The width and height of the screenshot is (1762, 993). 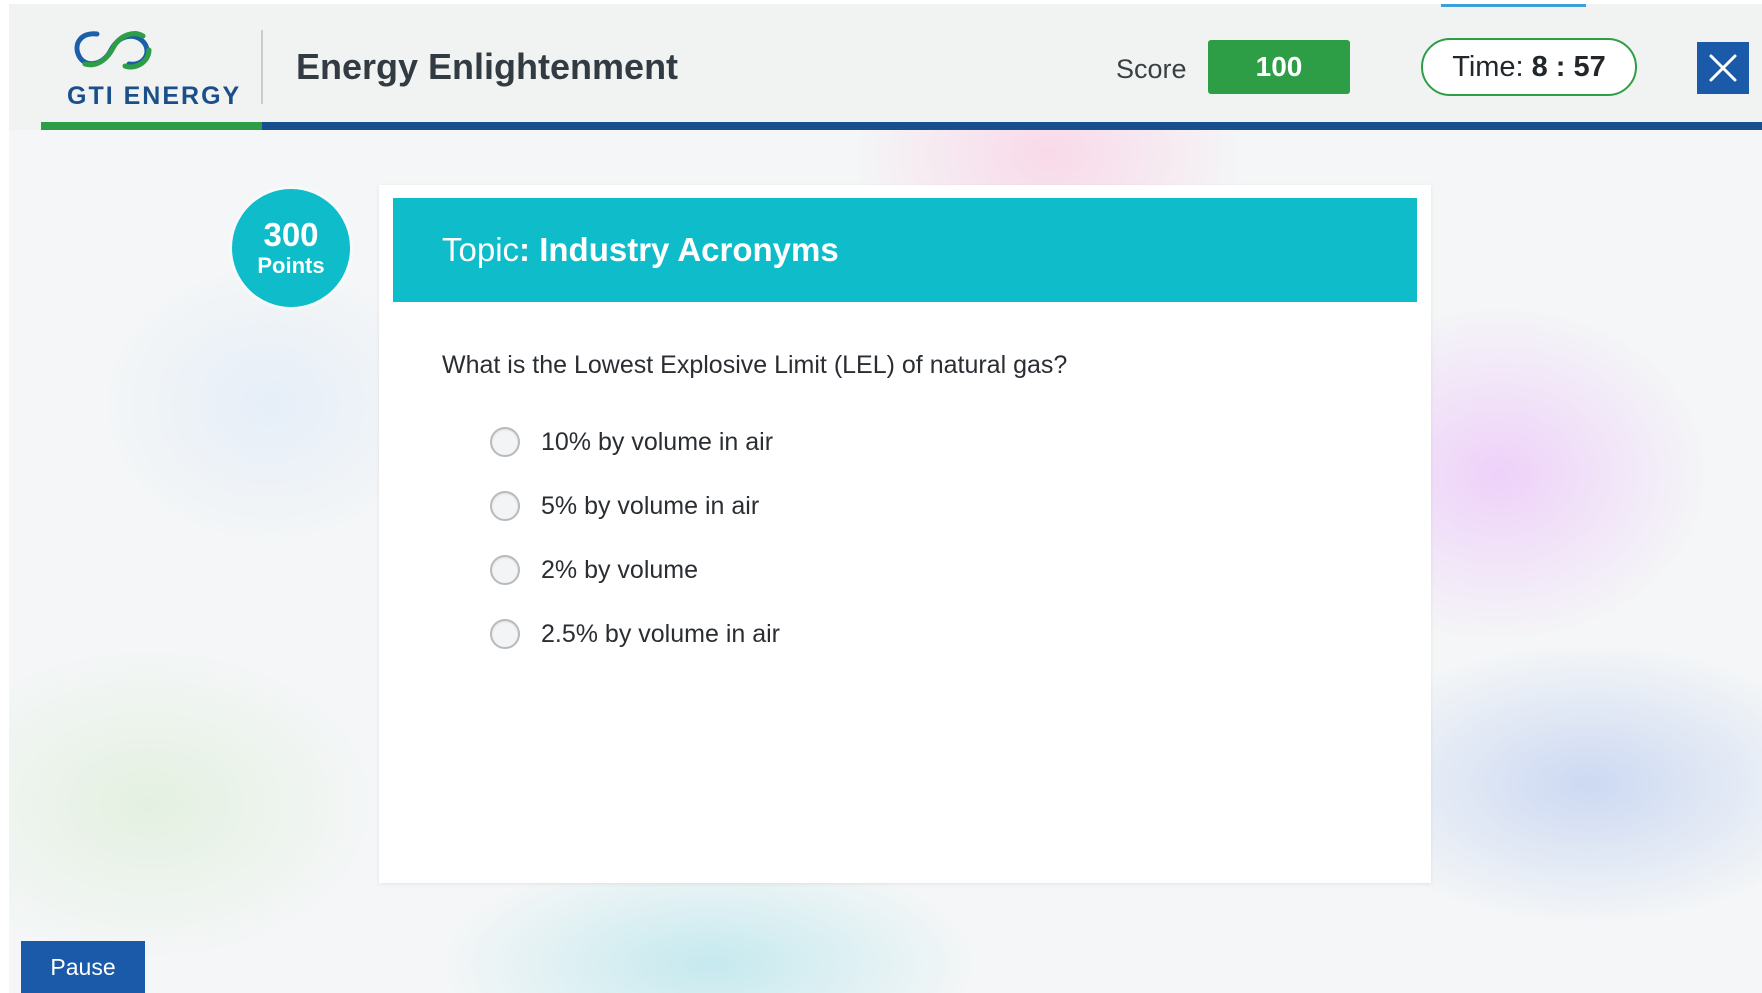 I want to click on answer-option: 10% by volume in air, so click(x=635, y=442).